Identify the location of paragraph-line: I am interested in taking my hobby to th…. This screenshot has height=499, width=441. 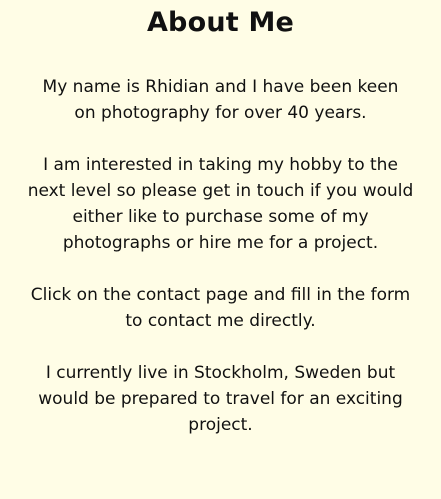
(220, 165).